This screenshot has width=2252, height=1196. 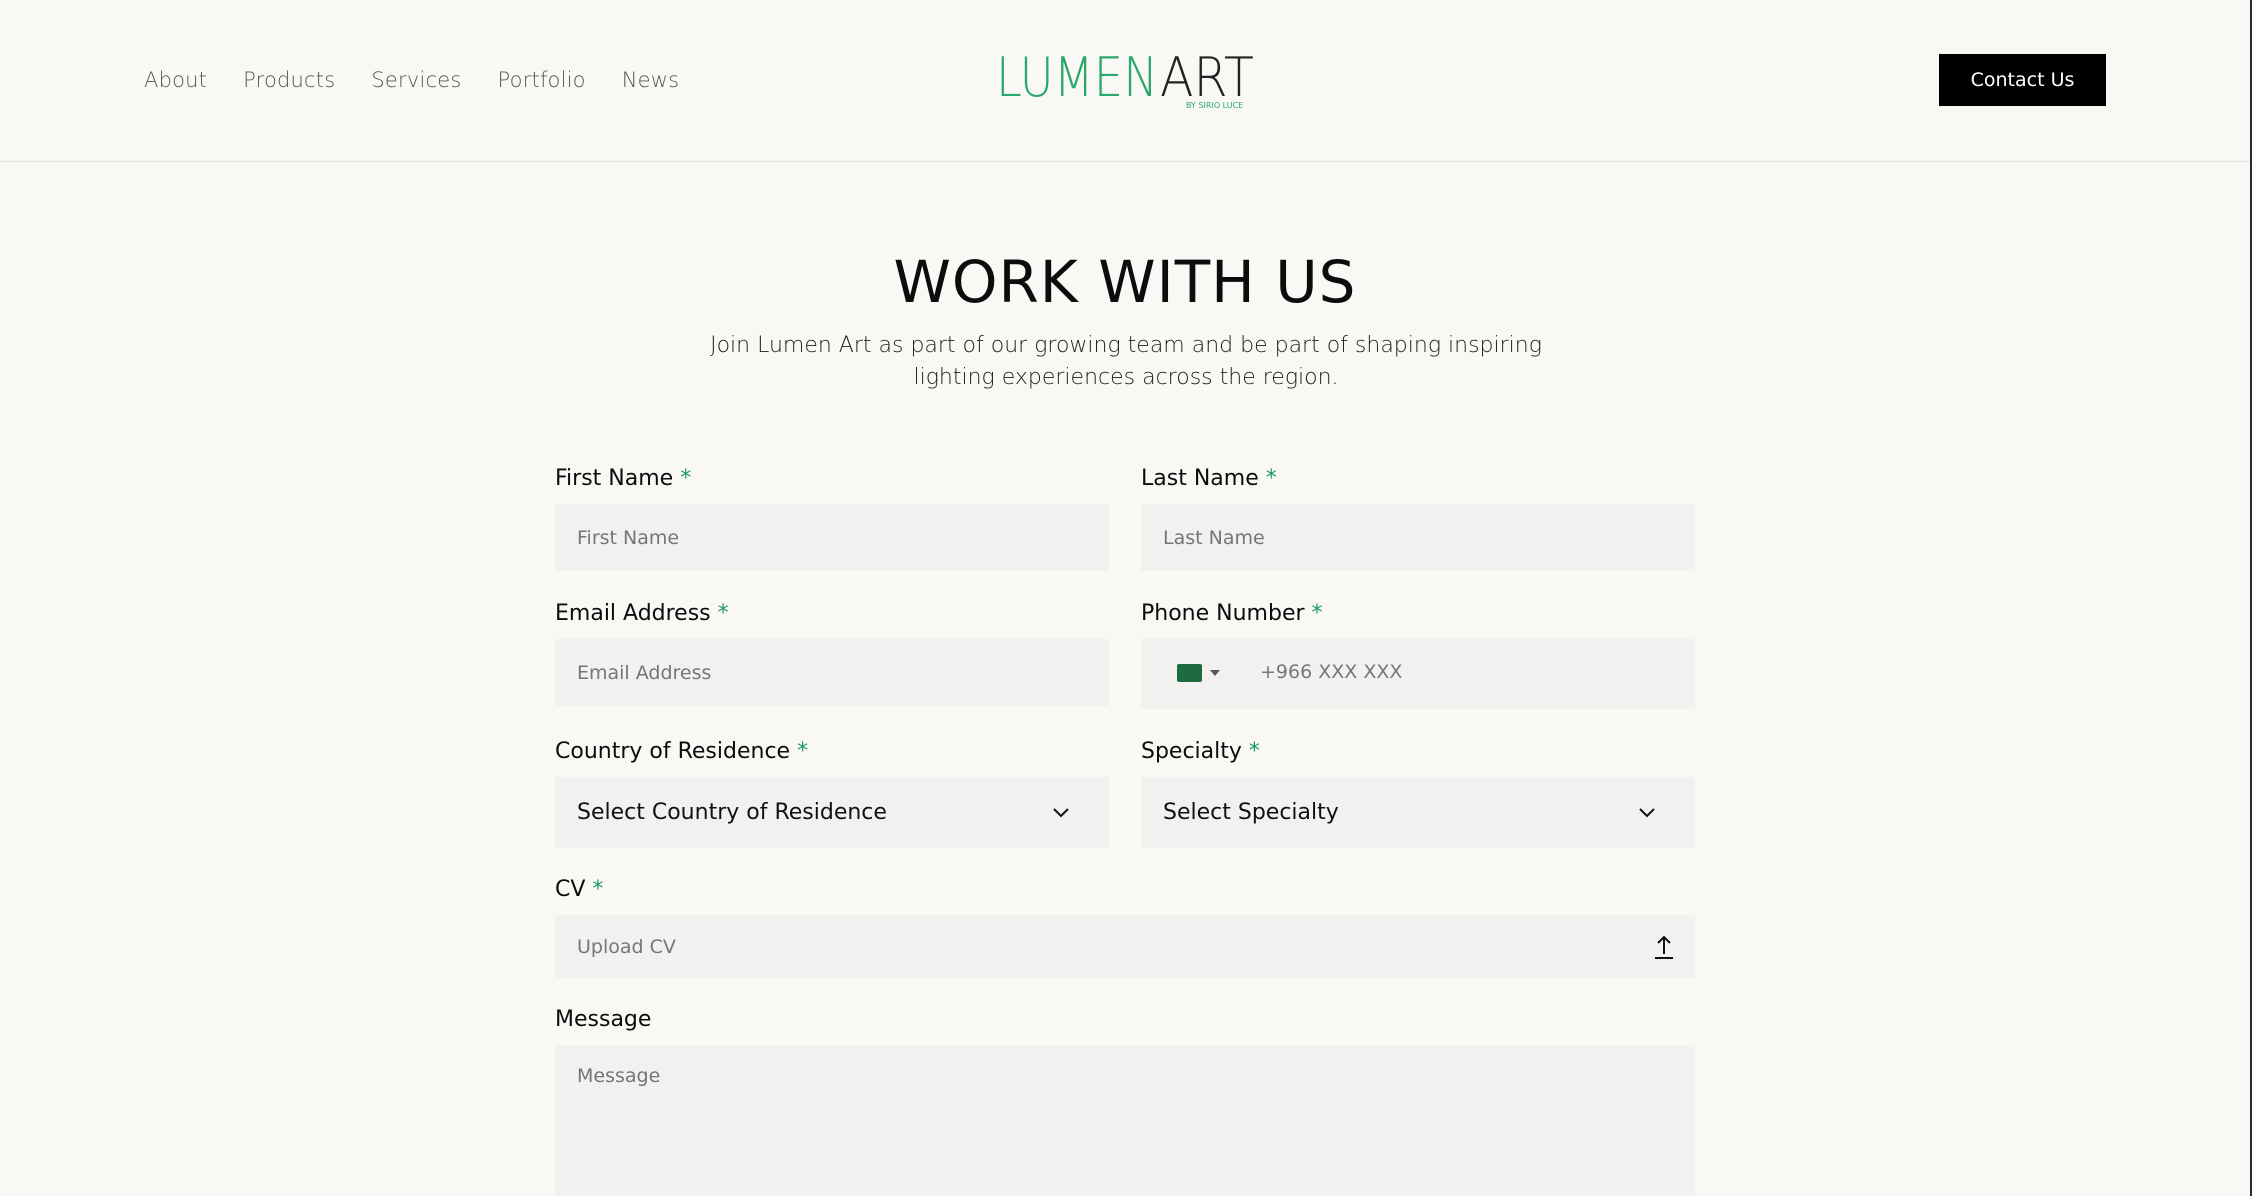 I want to click on cv-label-text: CV, so click(x=570, y=889).